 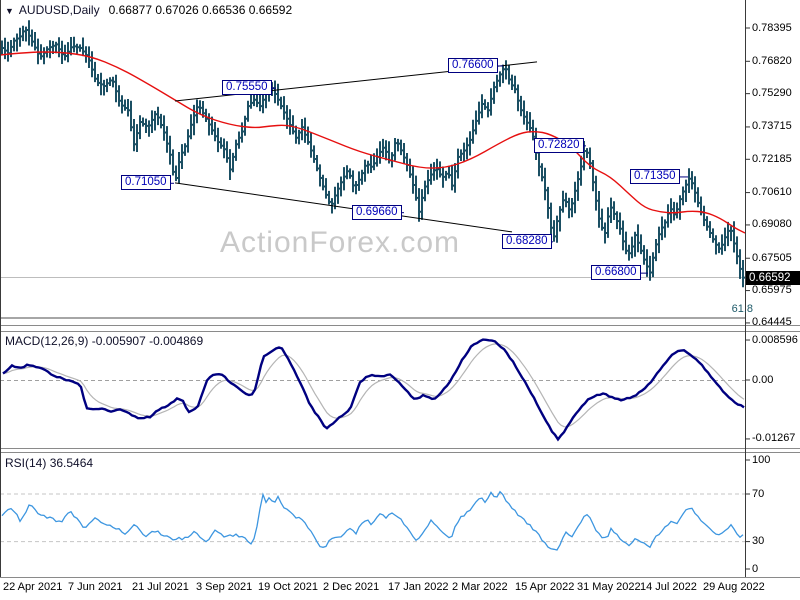 What do you see at coordinates (758, 493) in the screenshot?
I see `rsi-axis-tick-label: 70` at bounding box center [758, 493].